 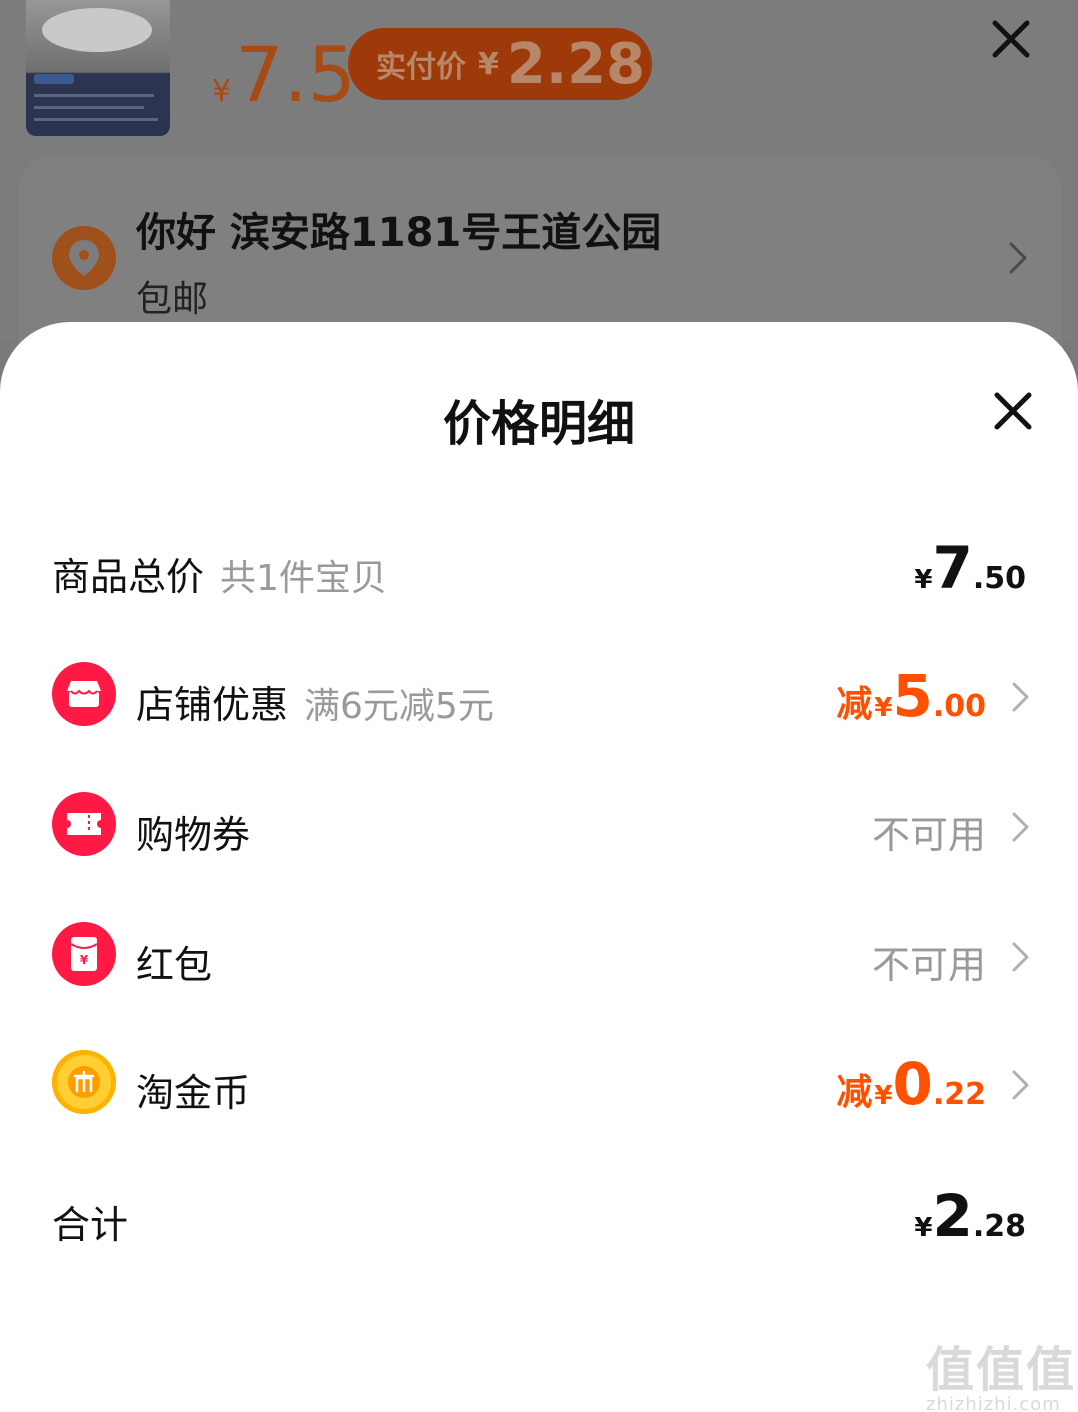 I want to click on coins-label: 淘金币, so click(x=193, y=1093).